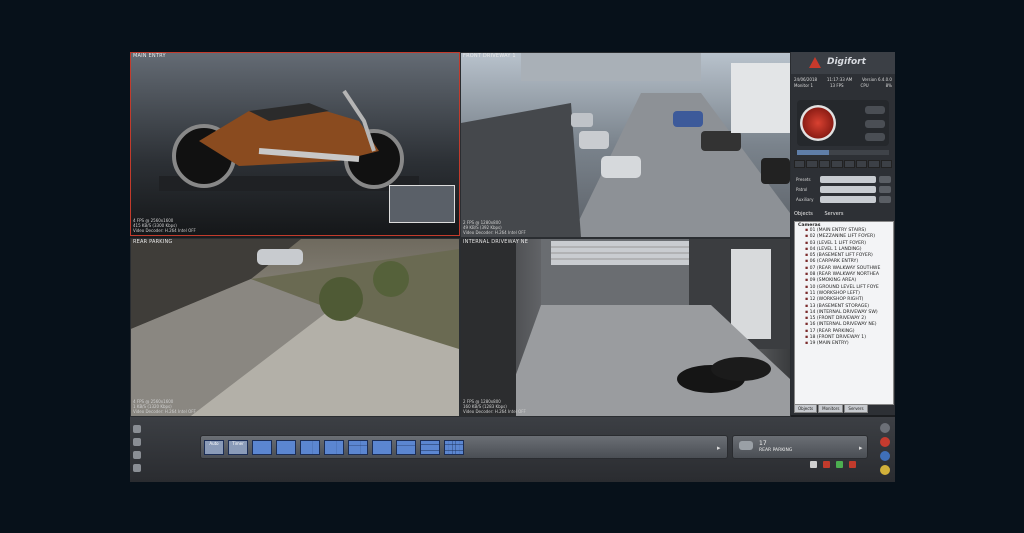 This screenshot has height=533, width=1024. Describe the element at coordinates (885, 428) in the screenshot. I see `settings-round-icon` at that location.